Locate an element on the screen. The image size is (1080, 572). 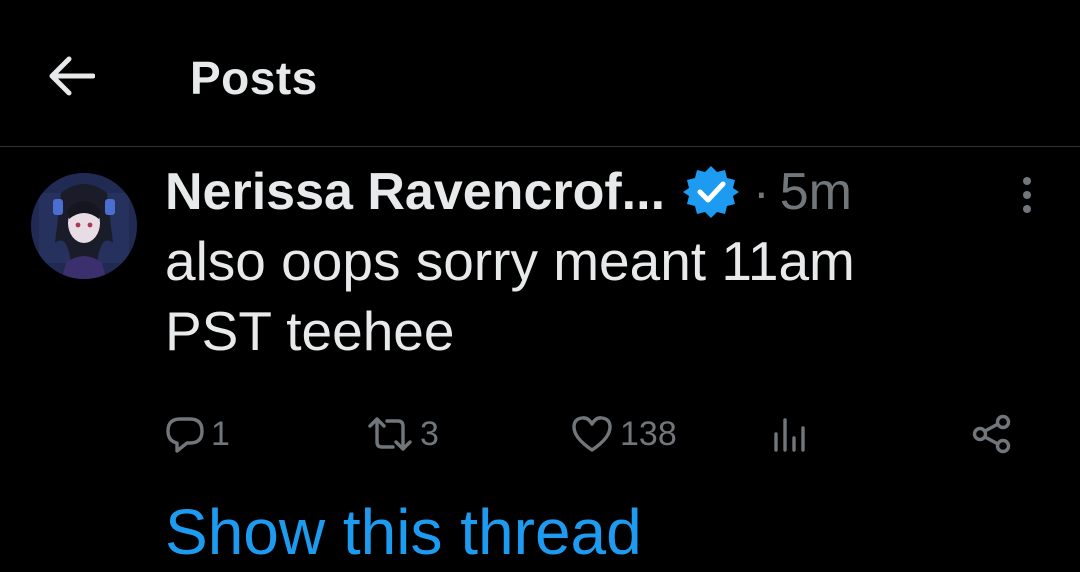
page-title: Posts is located at coordinates (254, 78).